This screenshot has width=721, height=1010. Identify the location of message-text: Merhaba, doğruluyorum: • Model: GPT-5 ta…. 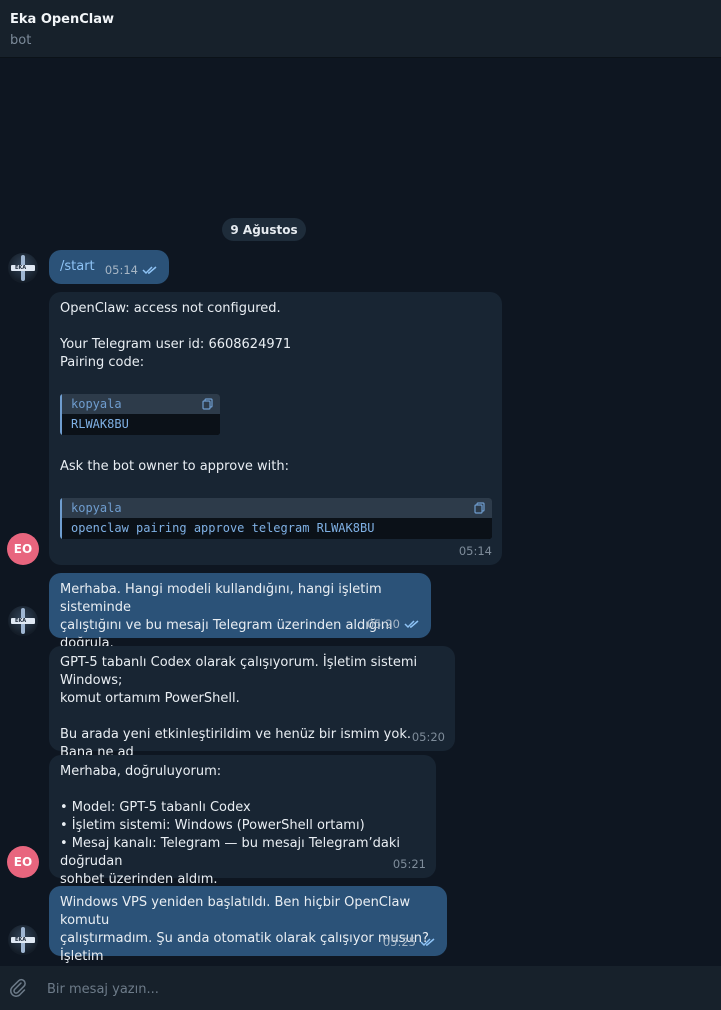
(230, 825).